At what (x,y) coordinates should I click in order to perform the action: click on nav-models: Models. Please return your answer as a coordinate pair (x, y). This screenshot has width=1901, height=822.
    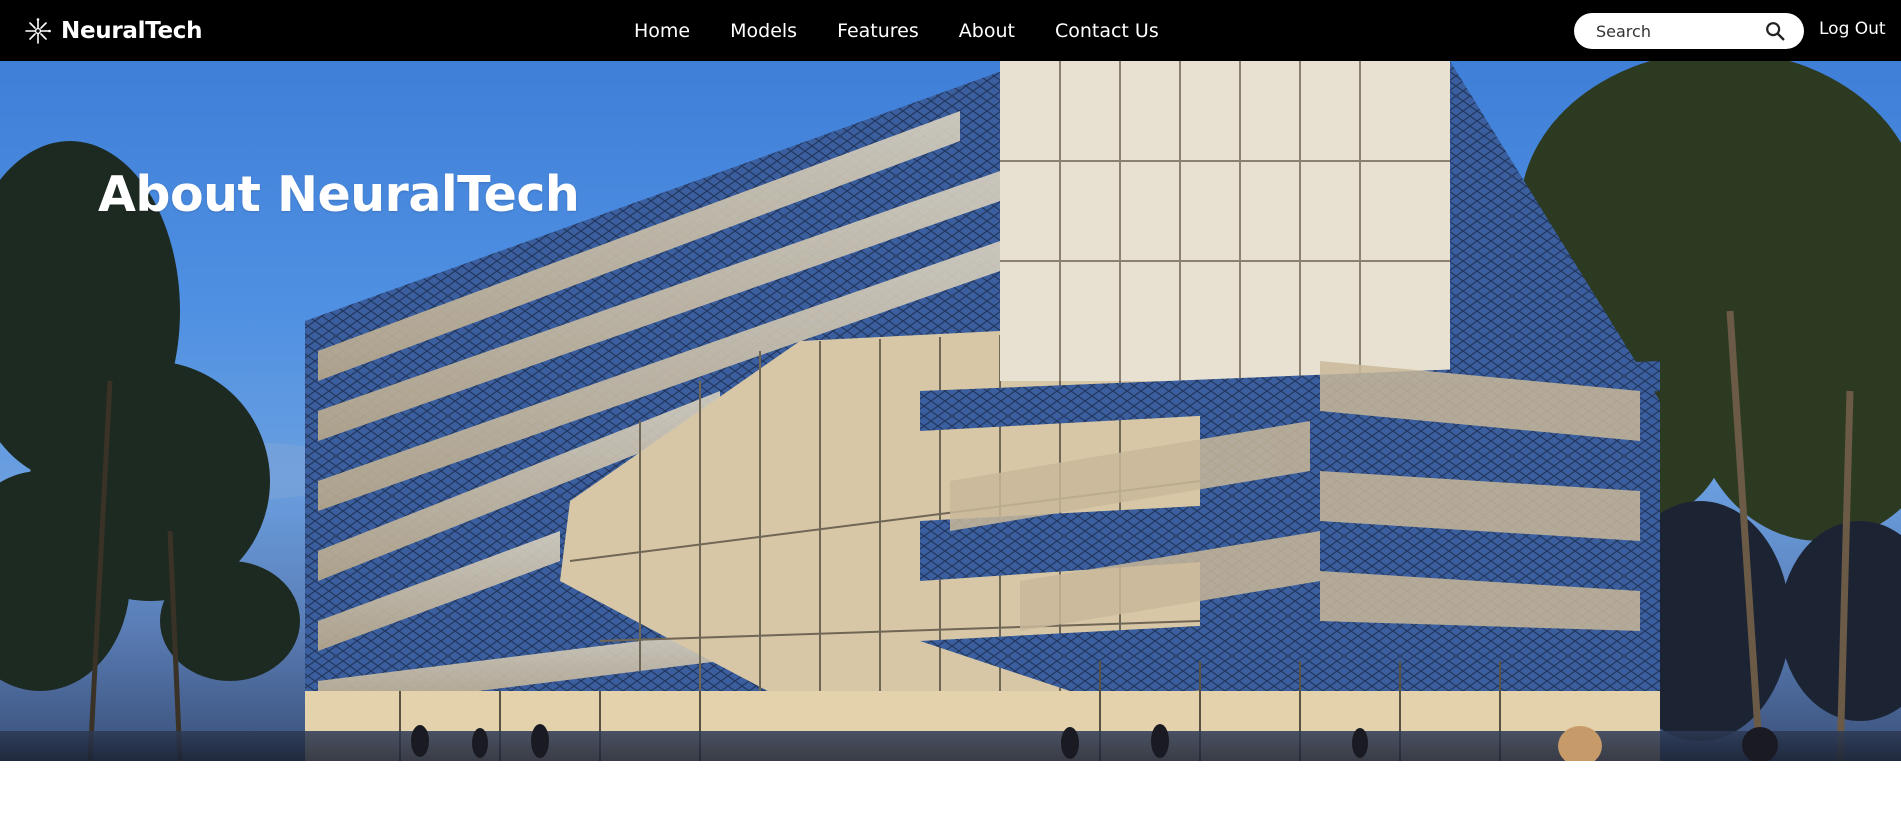
    Looking at the image, I should click on (763, 31).